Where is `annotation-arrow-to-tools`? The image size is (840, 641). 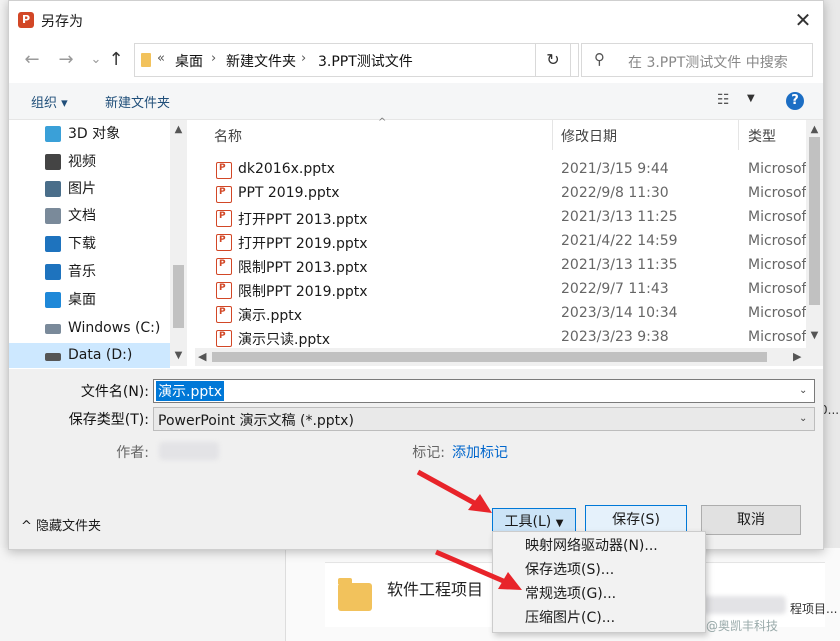
annotation-arrow-to-tools is located at coordinates (448, 488).